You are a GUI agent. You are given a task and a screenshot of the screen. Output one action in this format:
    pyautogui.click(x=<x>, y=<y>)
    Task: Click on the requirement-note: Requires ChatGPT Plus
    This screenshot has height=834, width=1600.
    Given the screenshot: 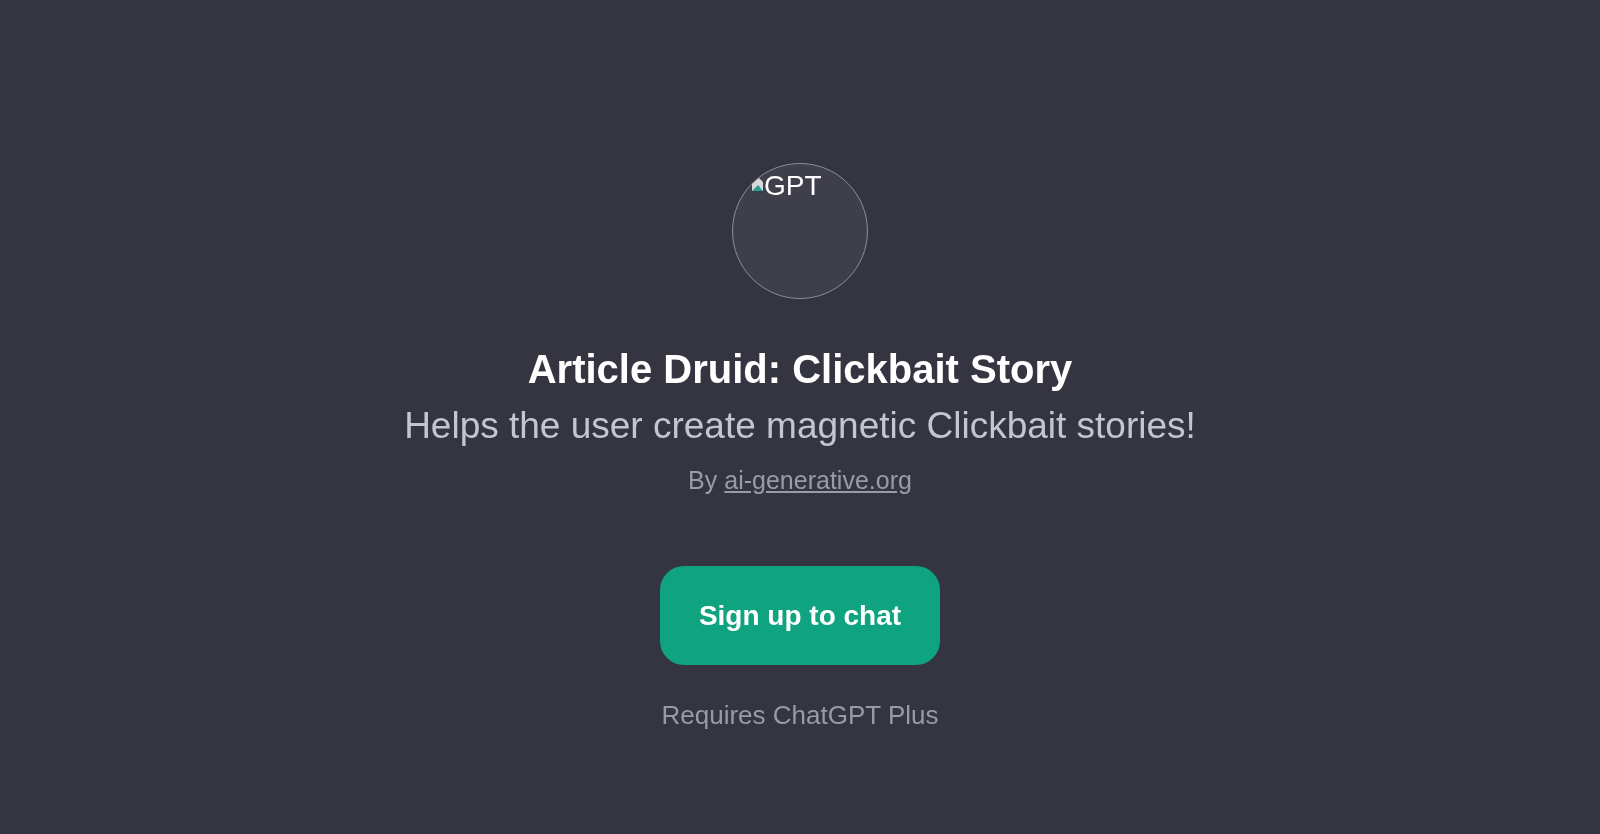 What is the action you would take?
    pyautogui.click(x=800, y=715)
    